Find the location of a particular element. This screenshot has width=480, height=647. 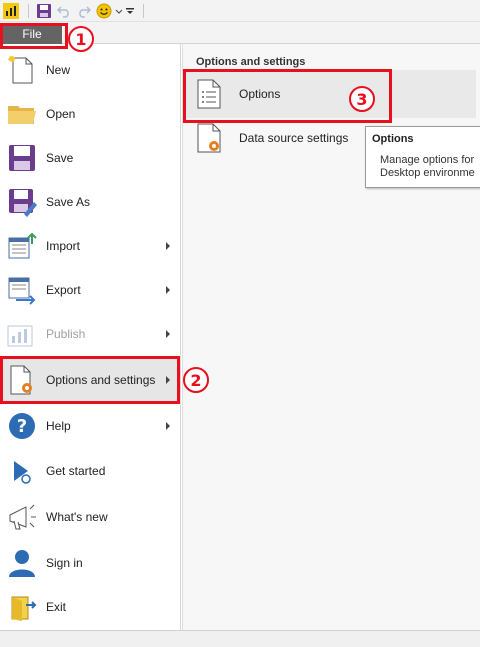

import-icon is located at coordinates (22, 245).